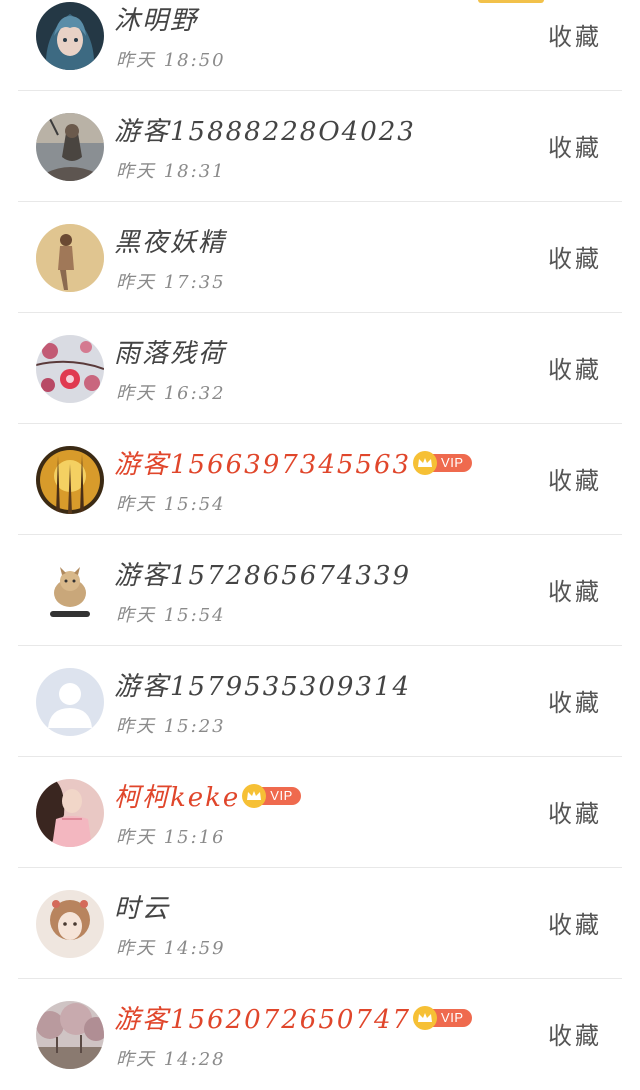 The width and height of the screenshot is (640, 1090). I want to click on username: 游客1572865674339, so click(263, 576).